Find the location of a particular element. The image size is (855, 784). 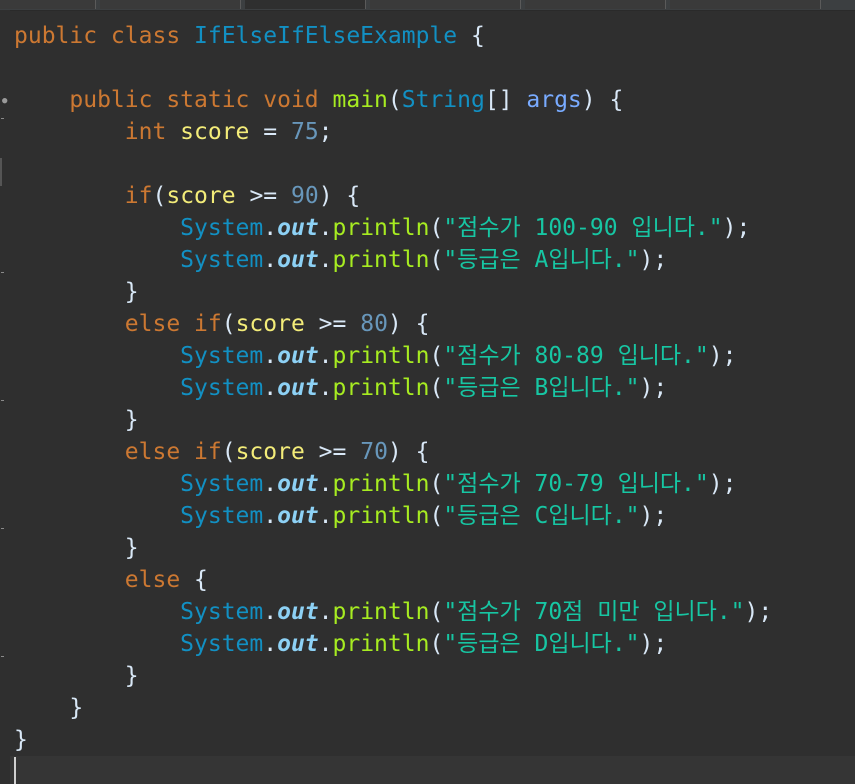

code-line: System.out.println("점수가 80-89 입니다."); is located at coordinates (434, 356).